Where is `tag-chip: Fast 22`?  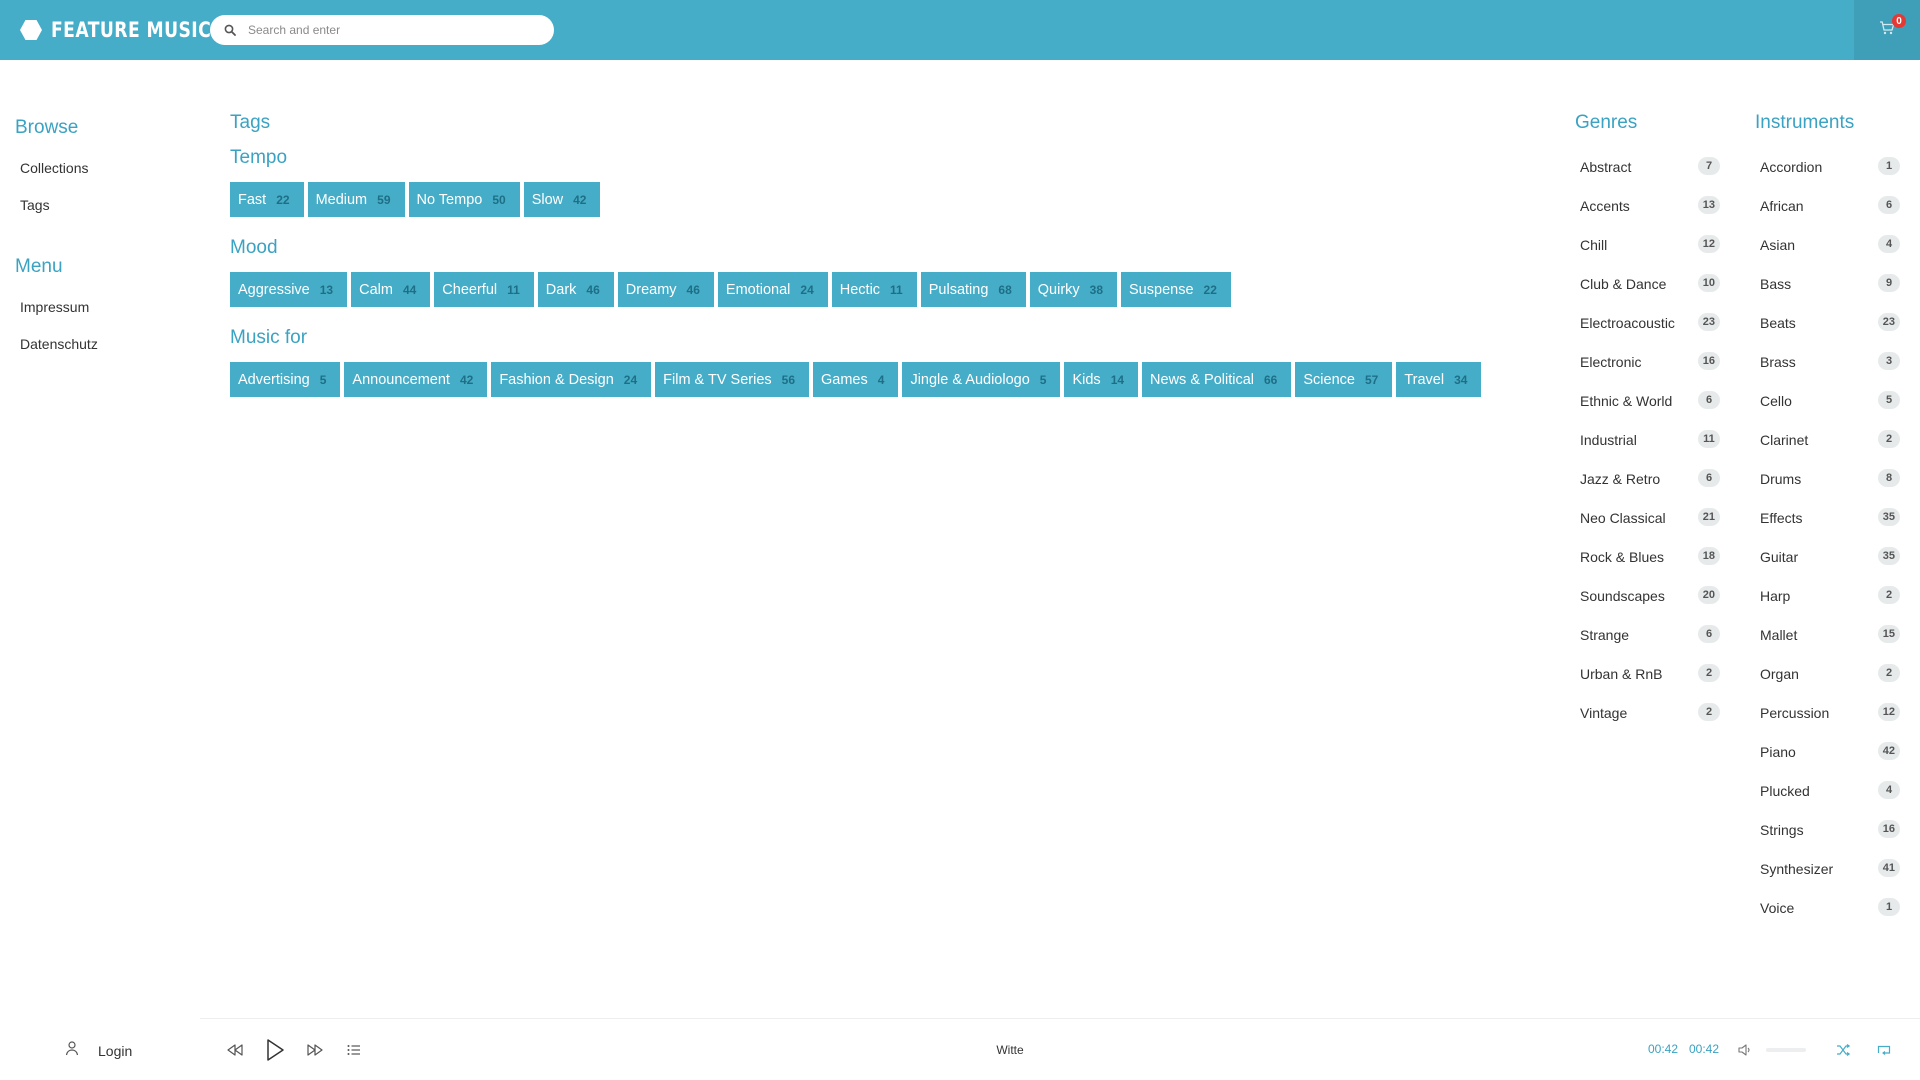
tag-chip: Fast 22 is located at coordinates (267, 199).